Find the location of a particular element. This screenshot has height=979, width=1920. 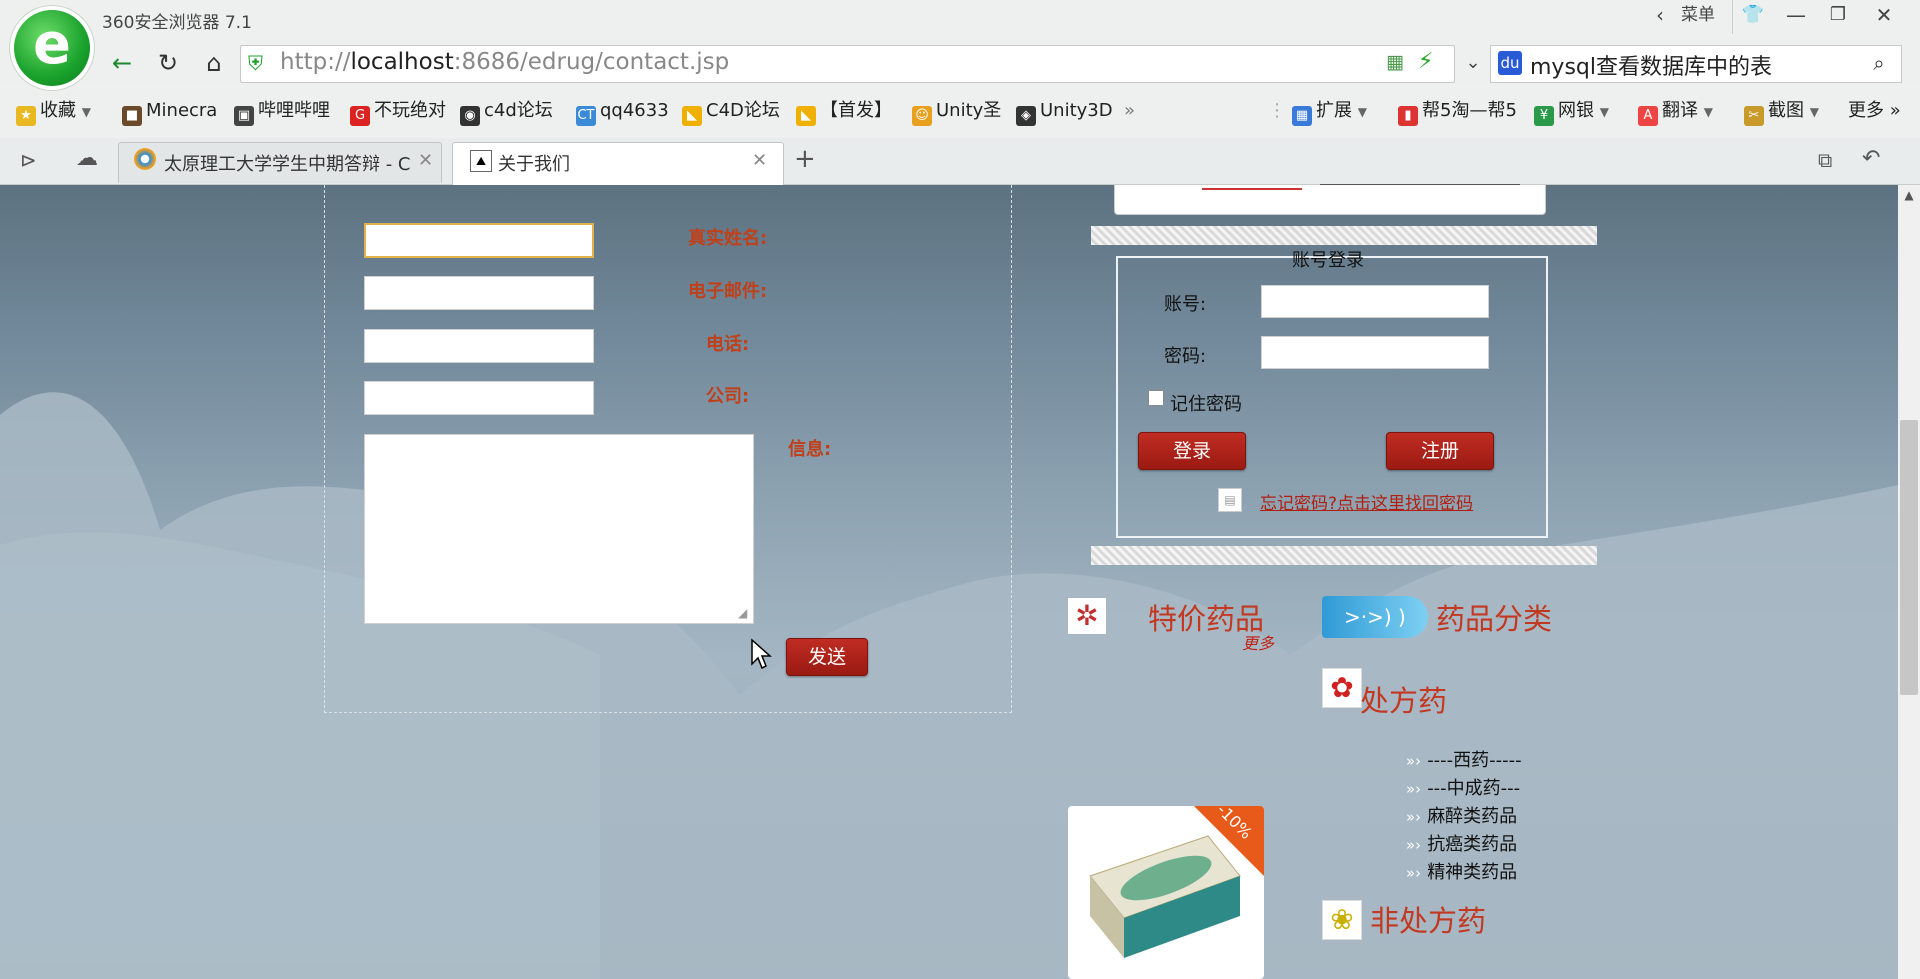

speed-mode-icon: ⚡ is located at coordinates (1428, 62).